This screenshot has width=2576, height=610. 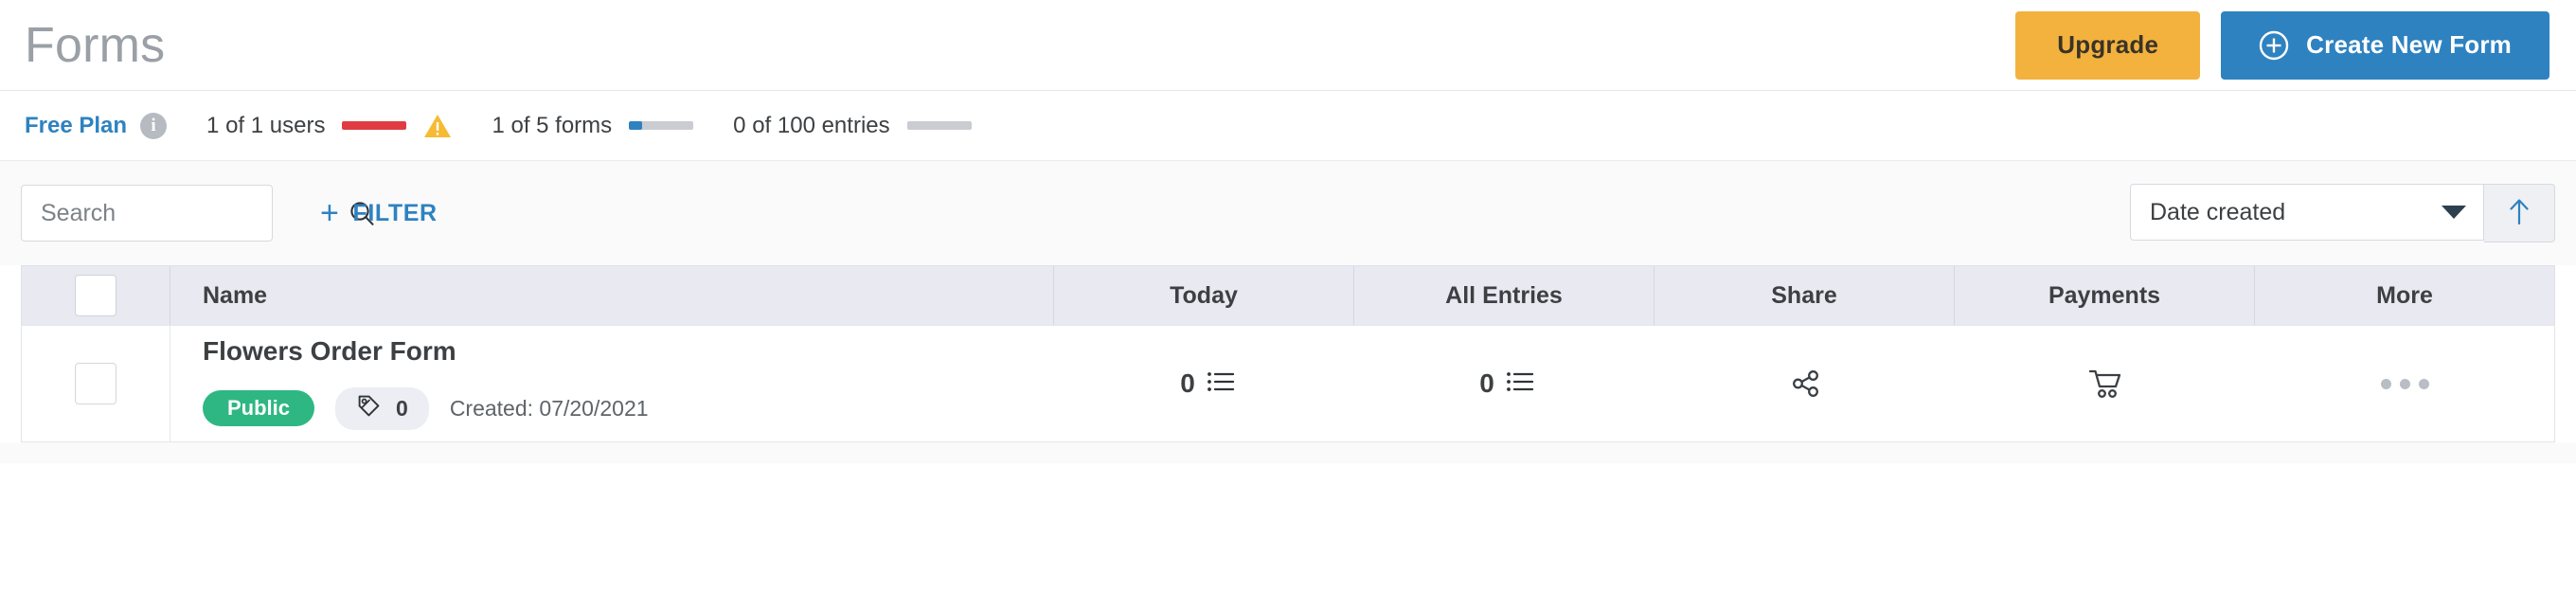 I want to click on search-box, so click(x=197, y=213).